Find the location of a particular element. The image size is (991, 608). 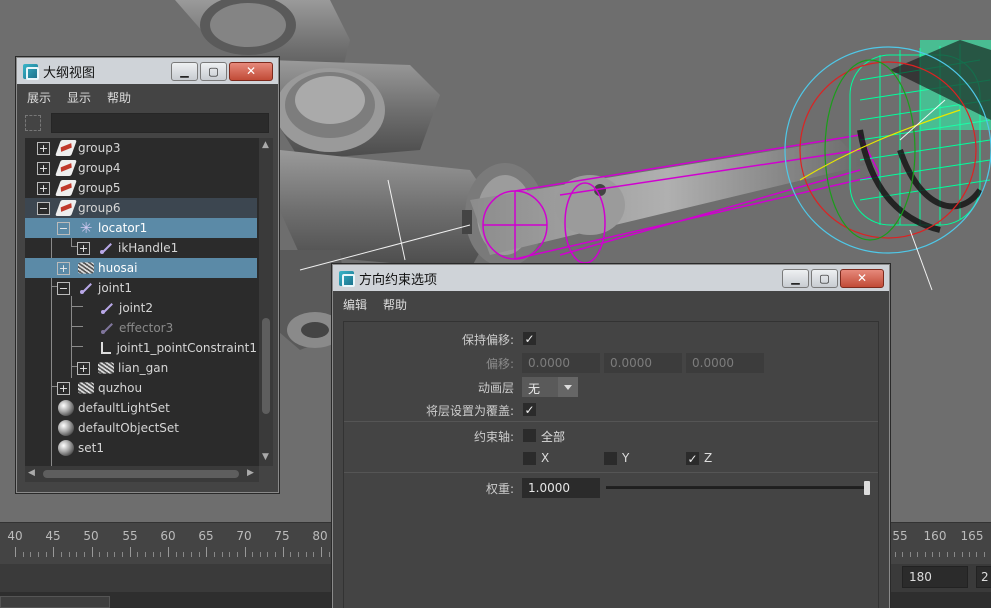

outliner-row: effector3 is located at coordinates (141, 328).